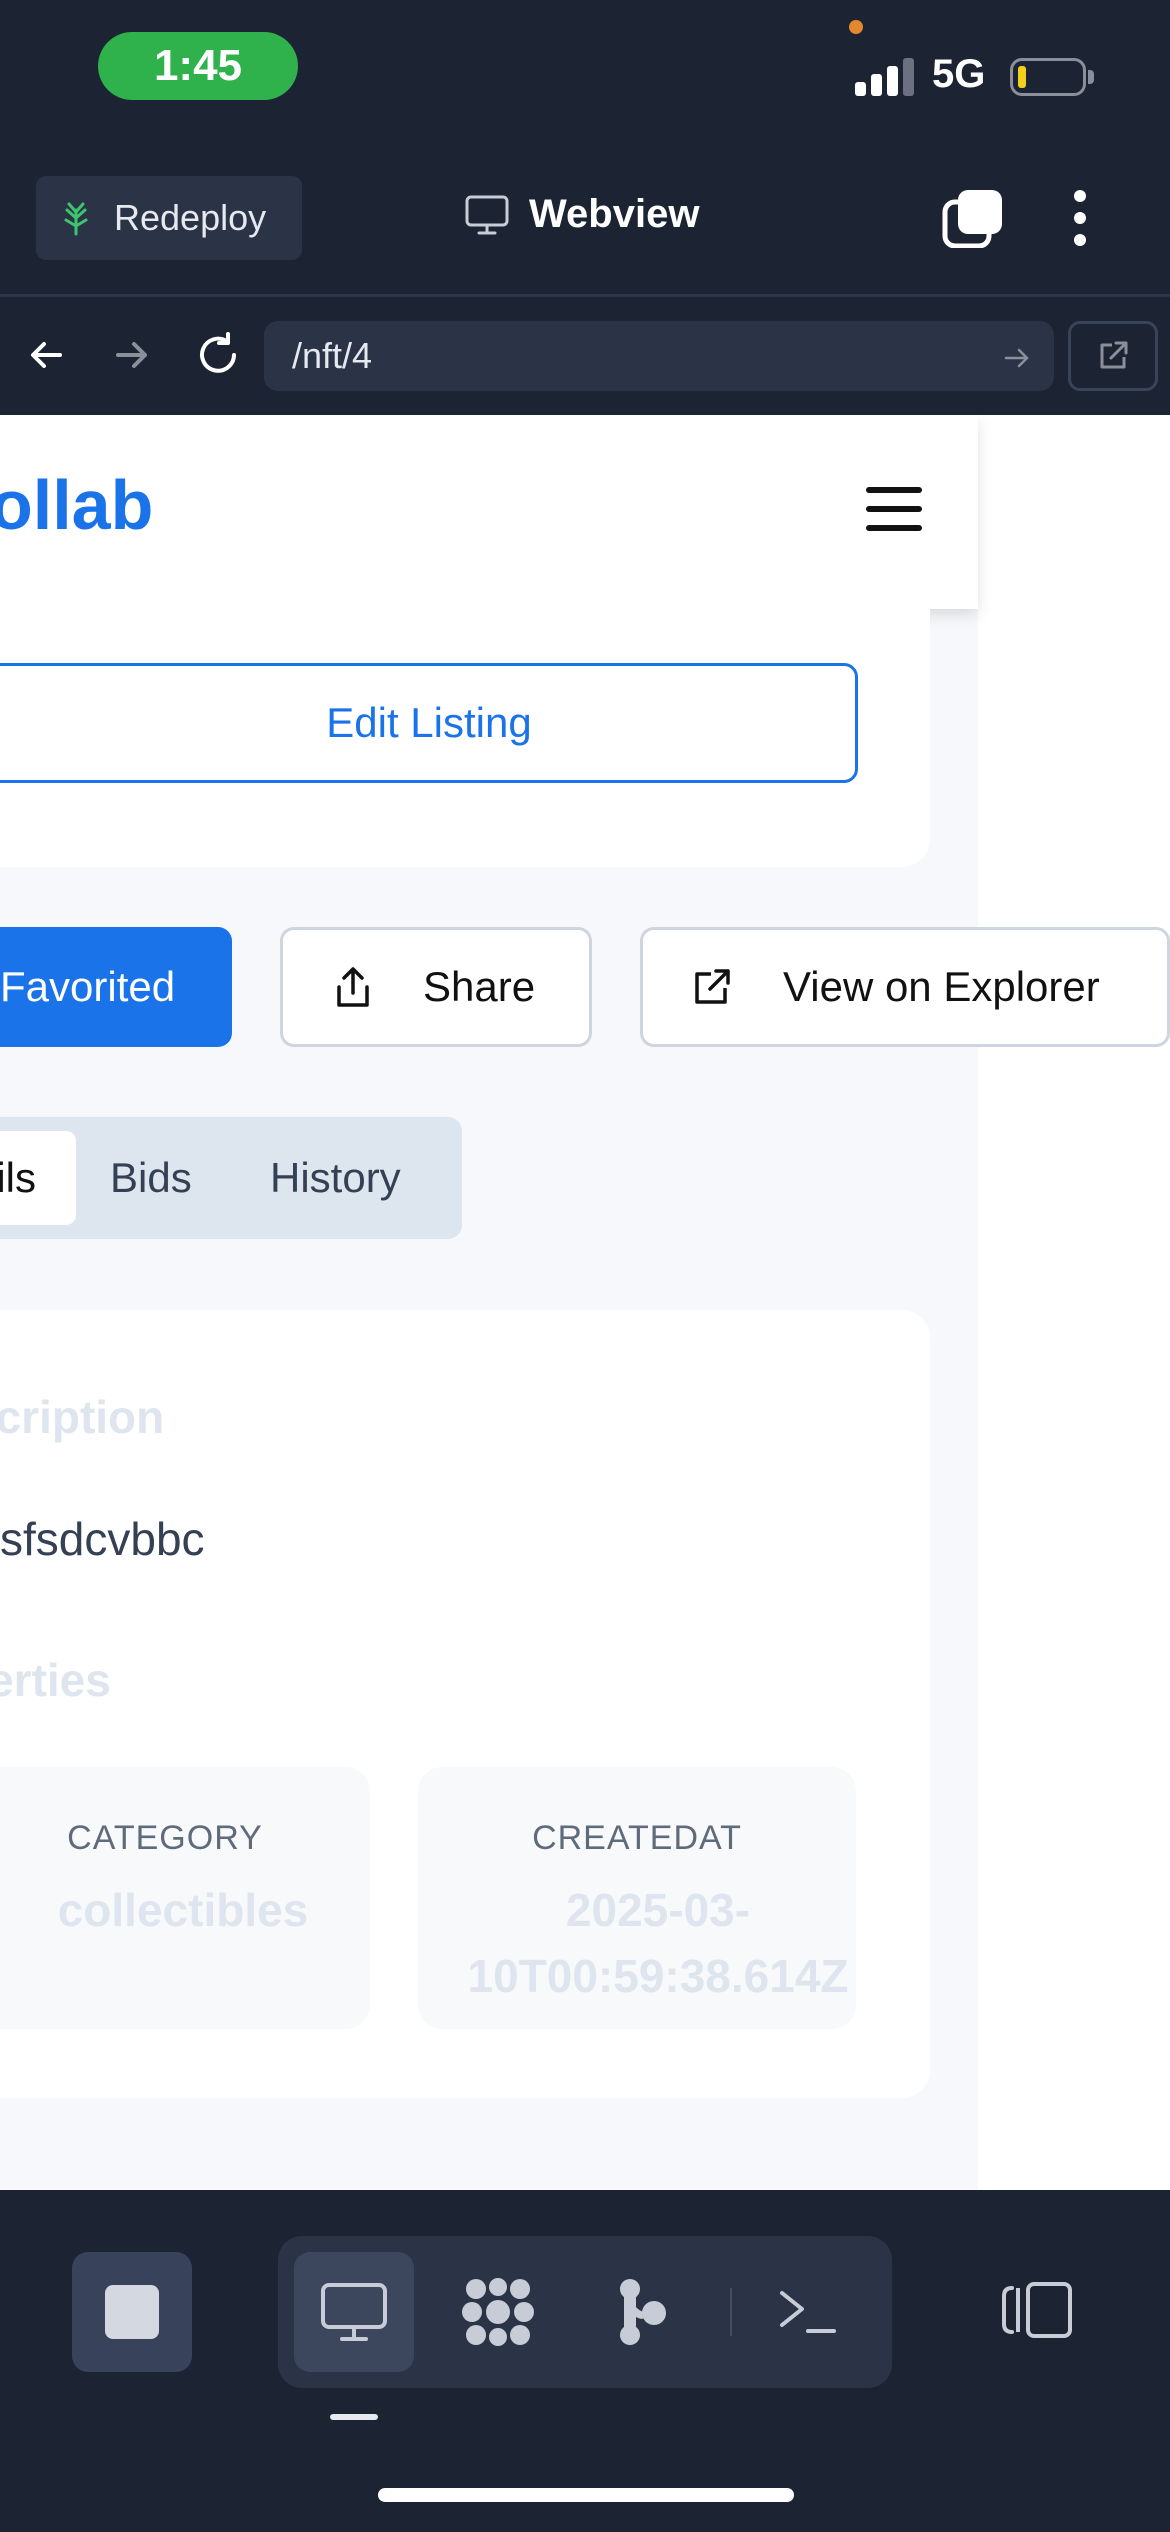 The width and height of the screenshot is (1170, 2532). What do you see at coordinates (894, 509) in the screenshot?
I see `hamburger-menu-icon` at bounding box center [894, 509].